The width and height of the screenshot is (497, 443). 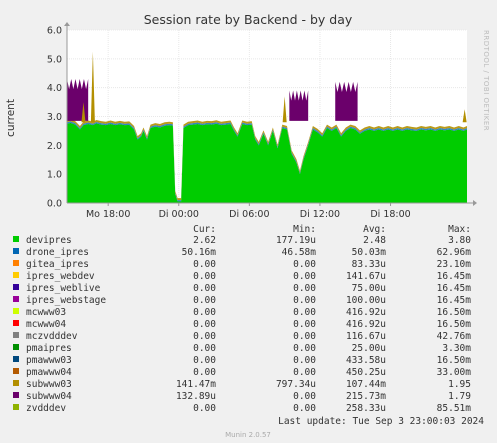 I want to click on legend-value-avg: 50.03m, so click(x=369, y=252).